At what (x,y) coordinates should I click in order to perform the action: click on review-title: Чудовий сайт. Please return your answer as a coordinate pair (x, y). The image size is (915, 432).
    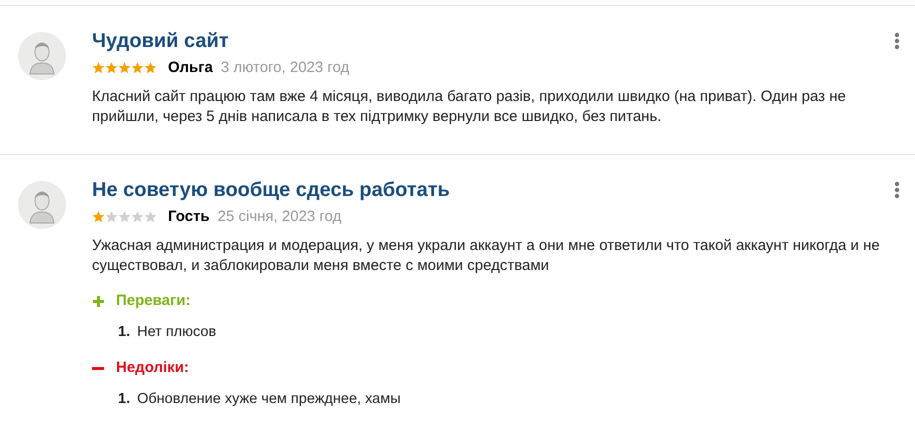
    Looking at the image, I should click on (160, 41).